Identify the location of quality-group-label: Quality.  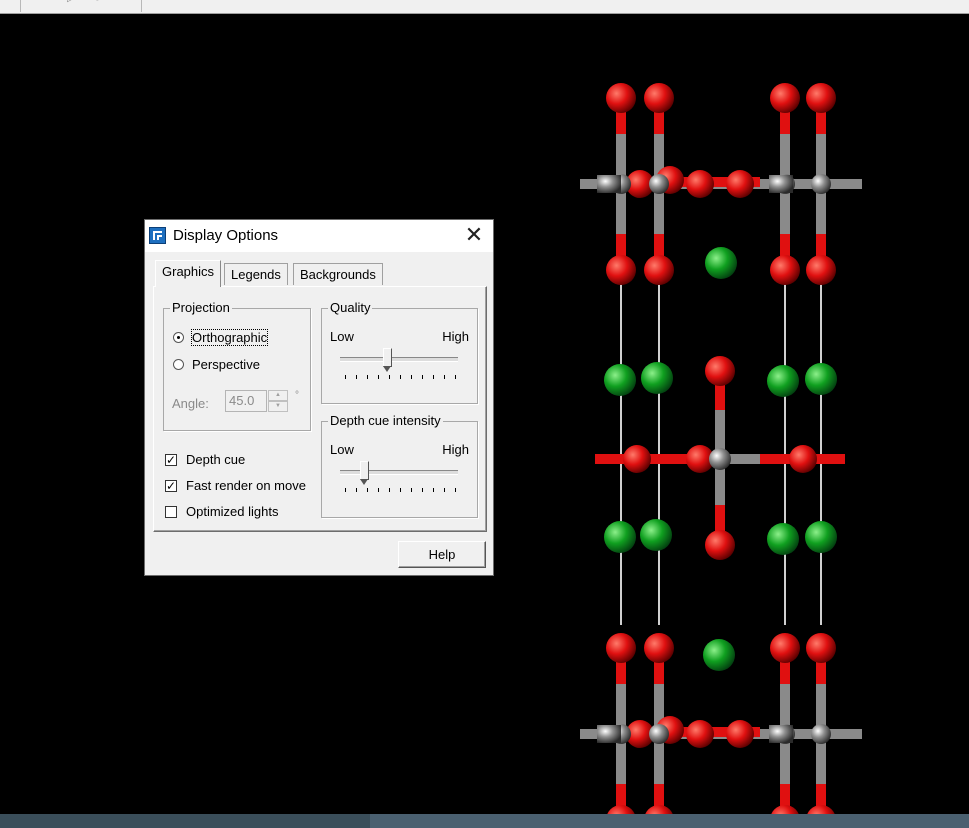
(350, 307).